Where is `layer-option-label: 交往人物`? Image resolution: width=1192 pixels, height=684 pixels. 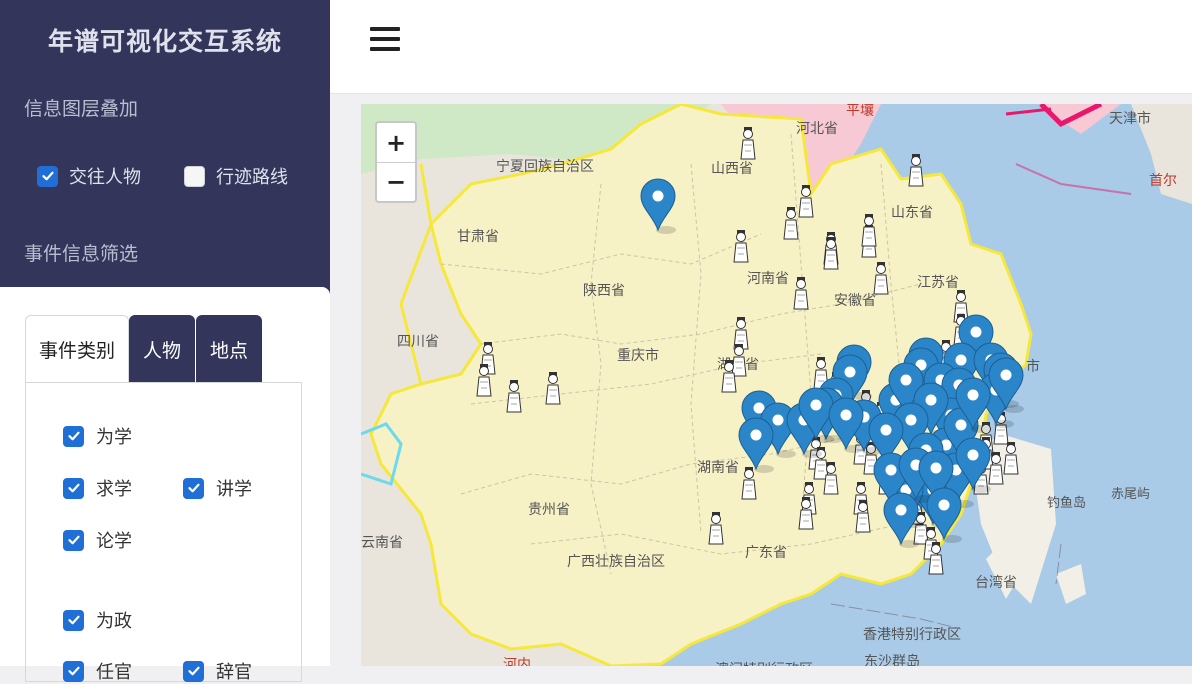 layer-option-label: 交往人物 is located at coordinates (105, 177).